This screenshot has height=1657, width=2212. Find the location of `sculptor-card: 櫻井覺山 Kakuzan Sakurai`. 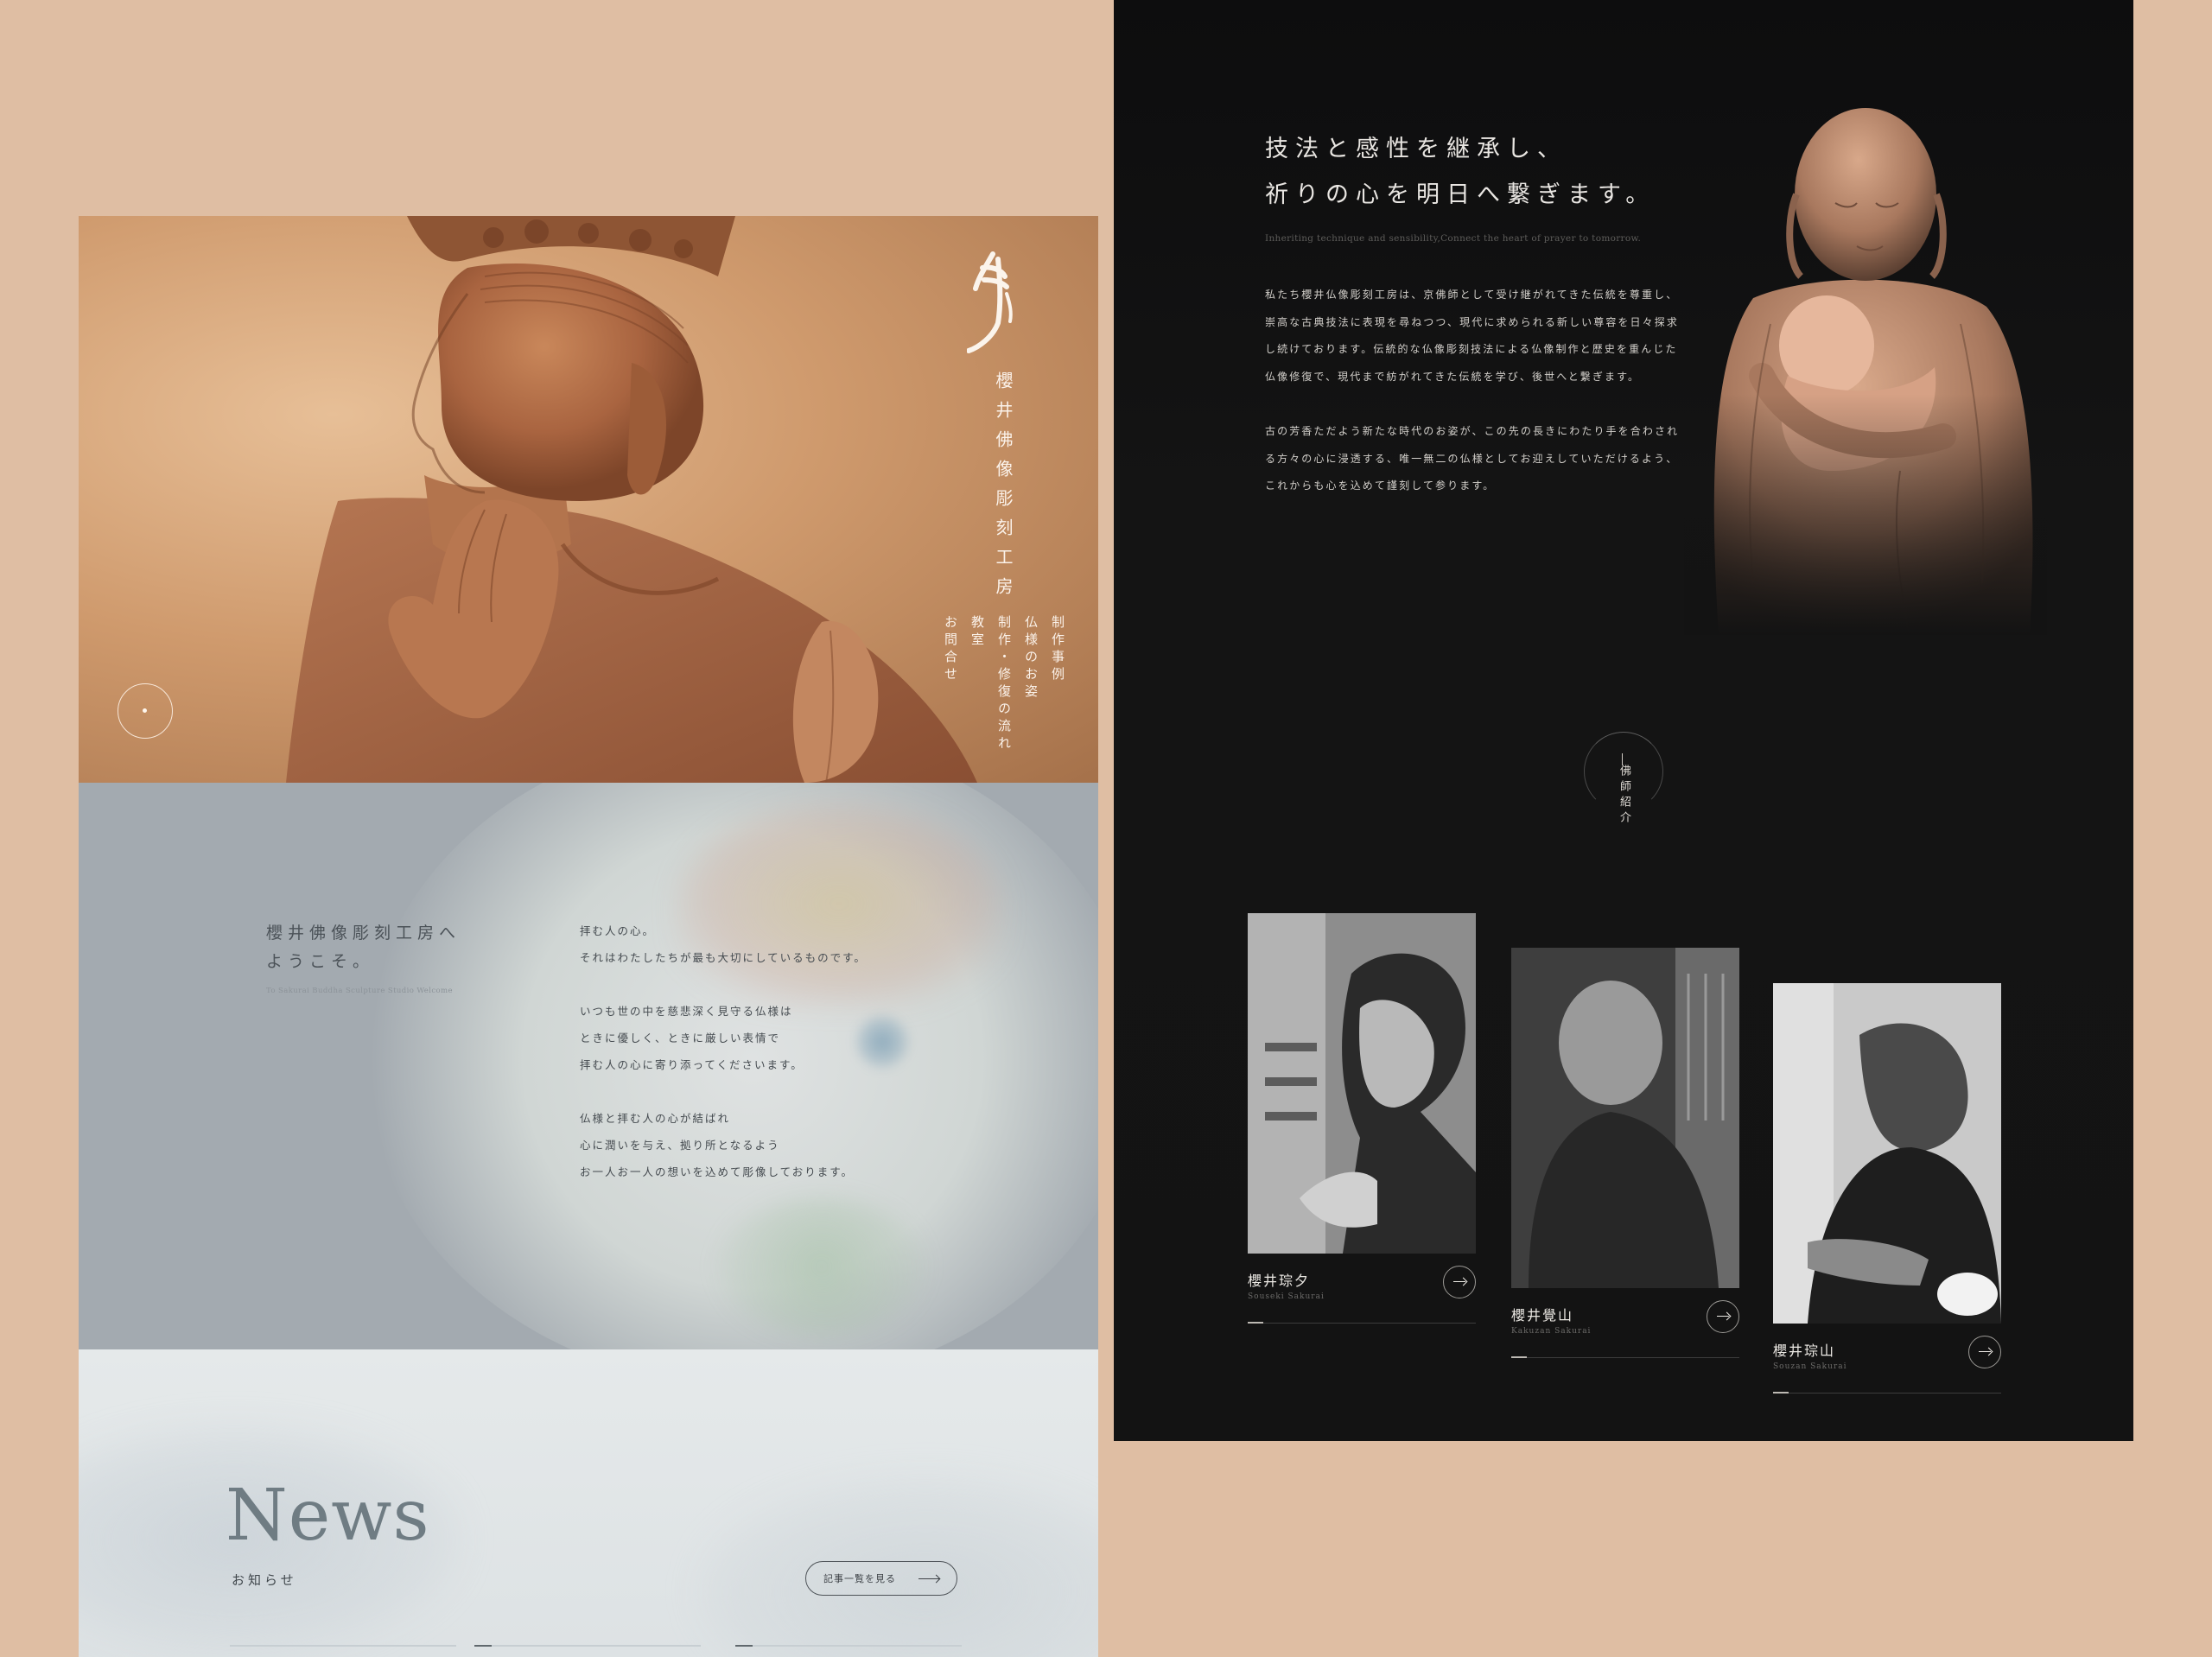

sculptor-card: 櫻井覺山 Kakuzan Sakurai is located at coordinates (1625, 1153).